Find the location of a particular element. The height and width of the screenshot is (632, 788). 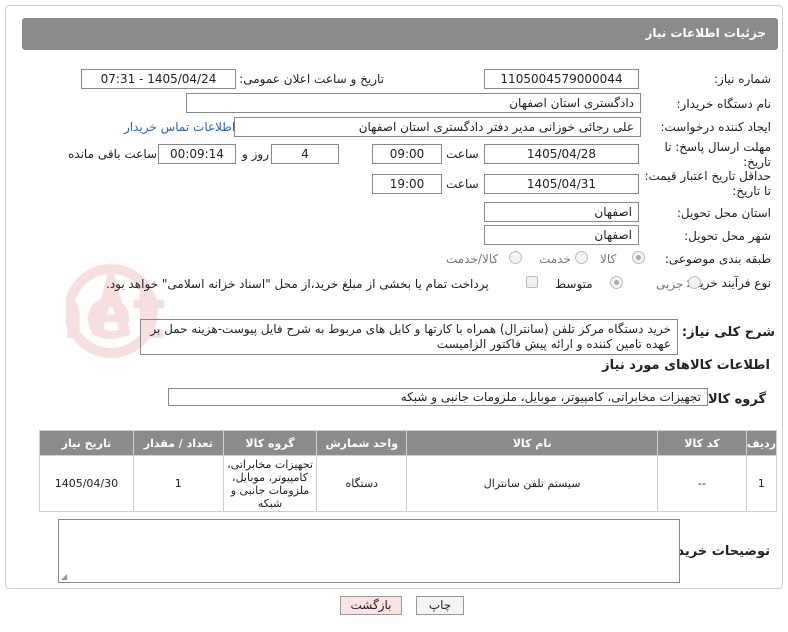

cell-qty: 1 is located at coordinates (178, 483).